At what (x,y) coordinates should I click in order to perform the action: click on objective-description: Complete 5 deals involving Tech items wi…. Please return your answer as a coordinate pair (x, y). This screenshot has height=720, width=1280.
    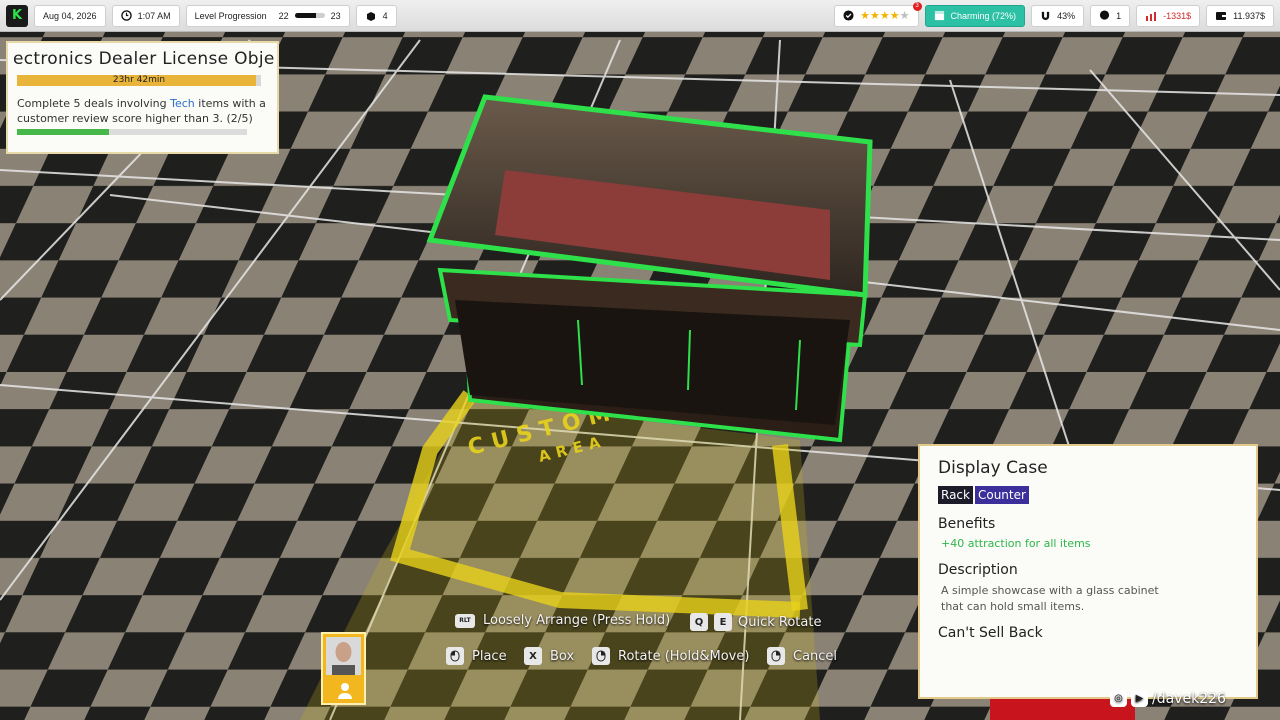
    Looking at the image, I should click on (142, 111).